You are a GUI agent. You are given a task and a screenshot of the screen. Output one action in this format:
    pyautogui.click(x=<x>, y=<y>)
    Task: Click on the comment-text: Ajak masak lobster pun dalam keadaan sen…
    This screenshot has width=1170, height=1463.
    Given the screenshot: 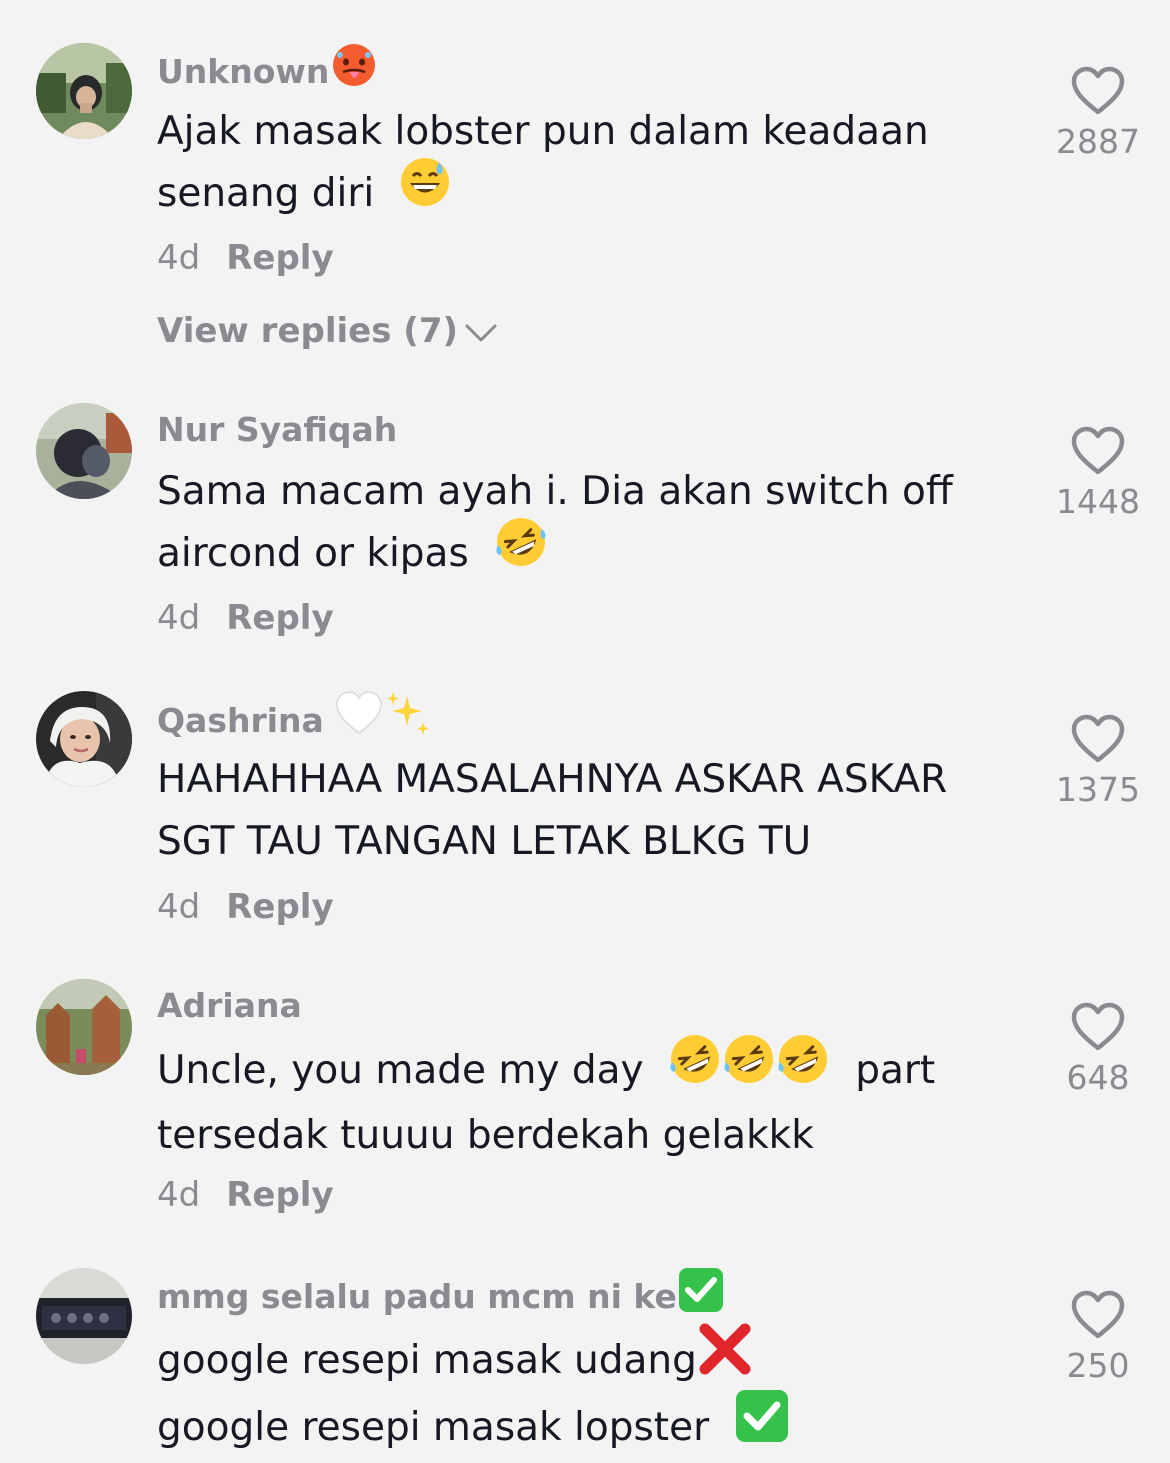 What is the action you would take?
    pyautogui.click(x=597, y=164)
    